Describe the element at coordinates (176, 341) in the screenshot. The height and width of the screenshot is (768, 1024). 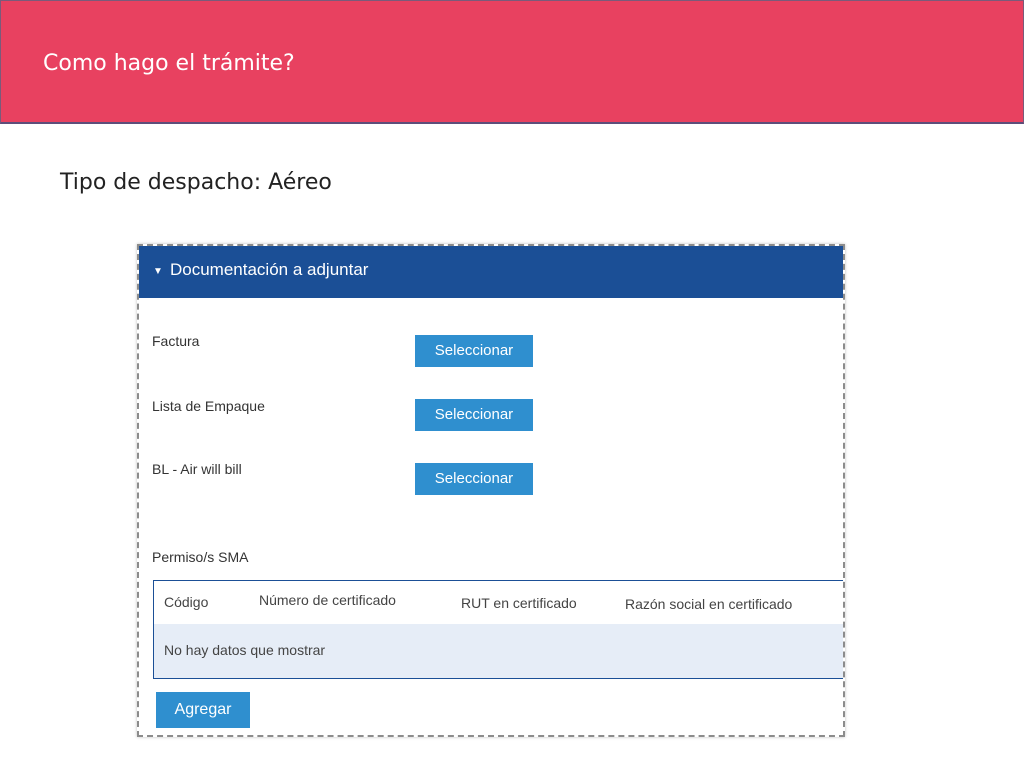
I see `document-label-factura: Factura` at that location.